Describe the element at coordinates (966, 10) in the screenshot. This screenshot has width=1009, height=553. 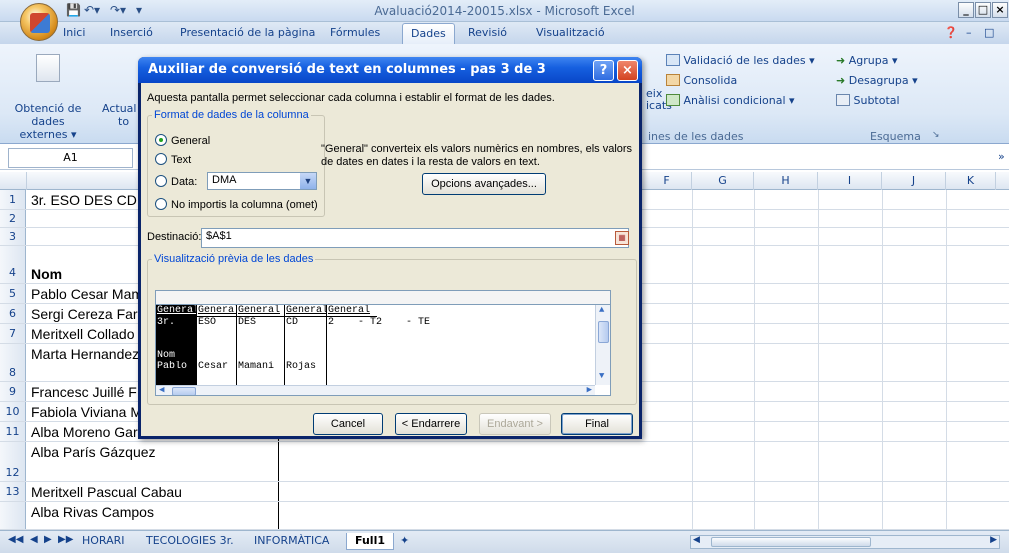
I see `minimize-button: _` at that location.